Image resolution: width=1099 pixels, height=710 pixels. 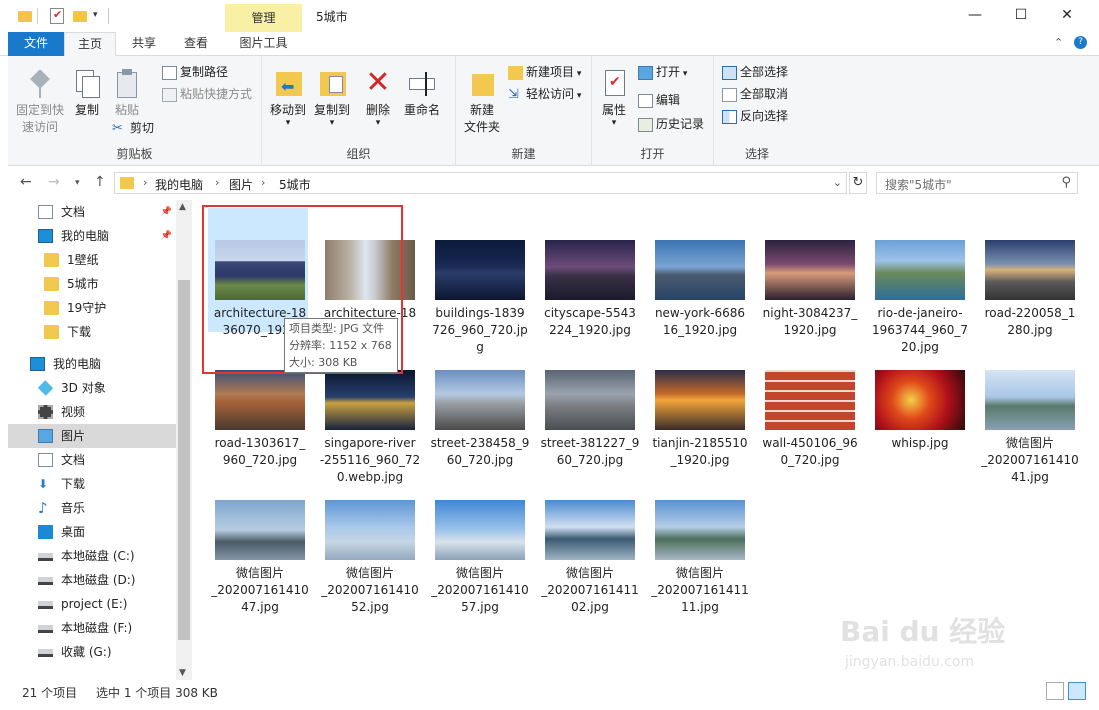 What do you see at coordinates (40, 102) in the screenshot?
I see `pin-quick-access-button: 固定到快 速访问` at bounding box center [40, 102].